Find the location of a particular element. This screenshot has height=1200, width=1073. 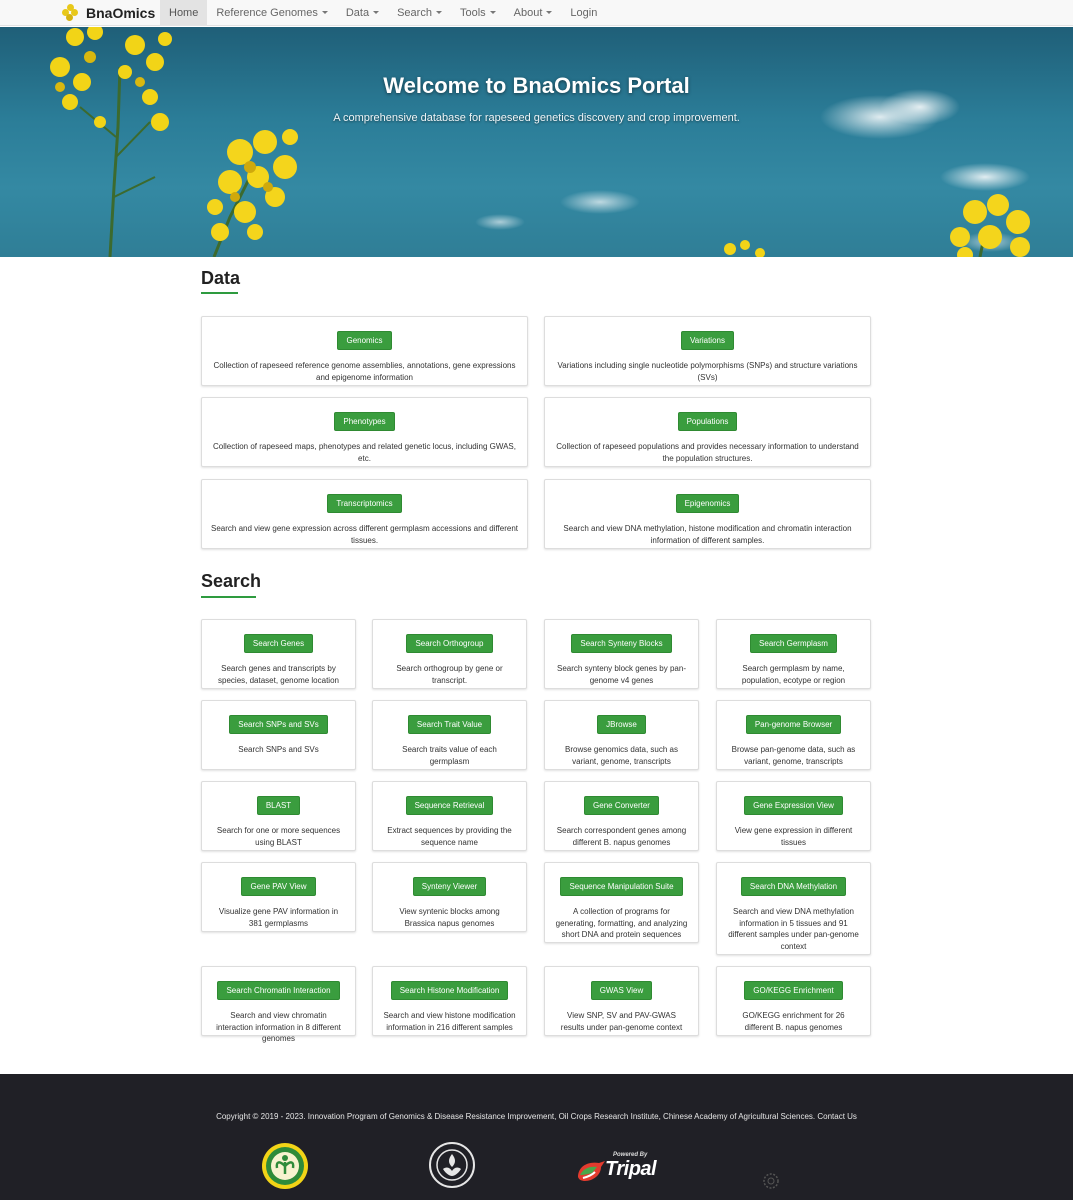

small-emblem-logo is located at coordinates (771, 1181).